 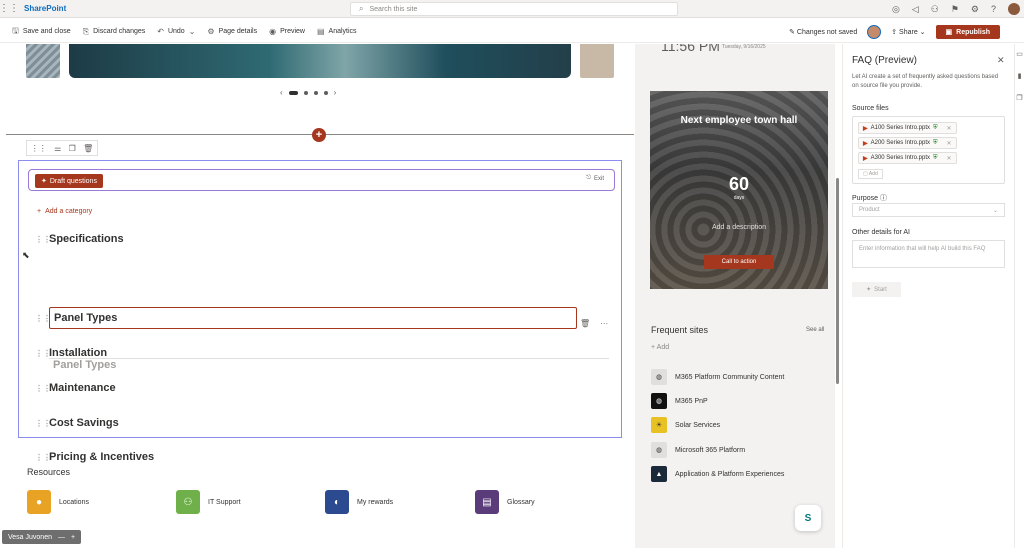 I want to click on draft-questions-button: ✦ Draft questions, so click(x=69, y=181).